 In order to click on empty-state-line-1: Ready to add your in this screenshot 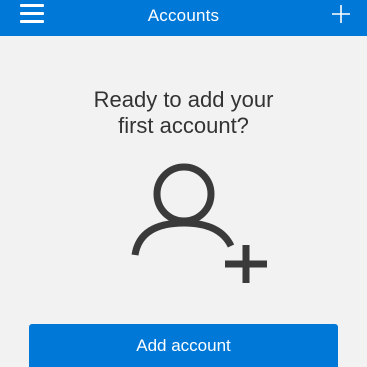, I will do `click(183, 99)`.